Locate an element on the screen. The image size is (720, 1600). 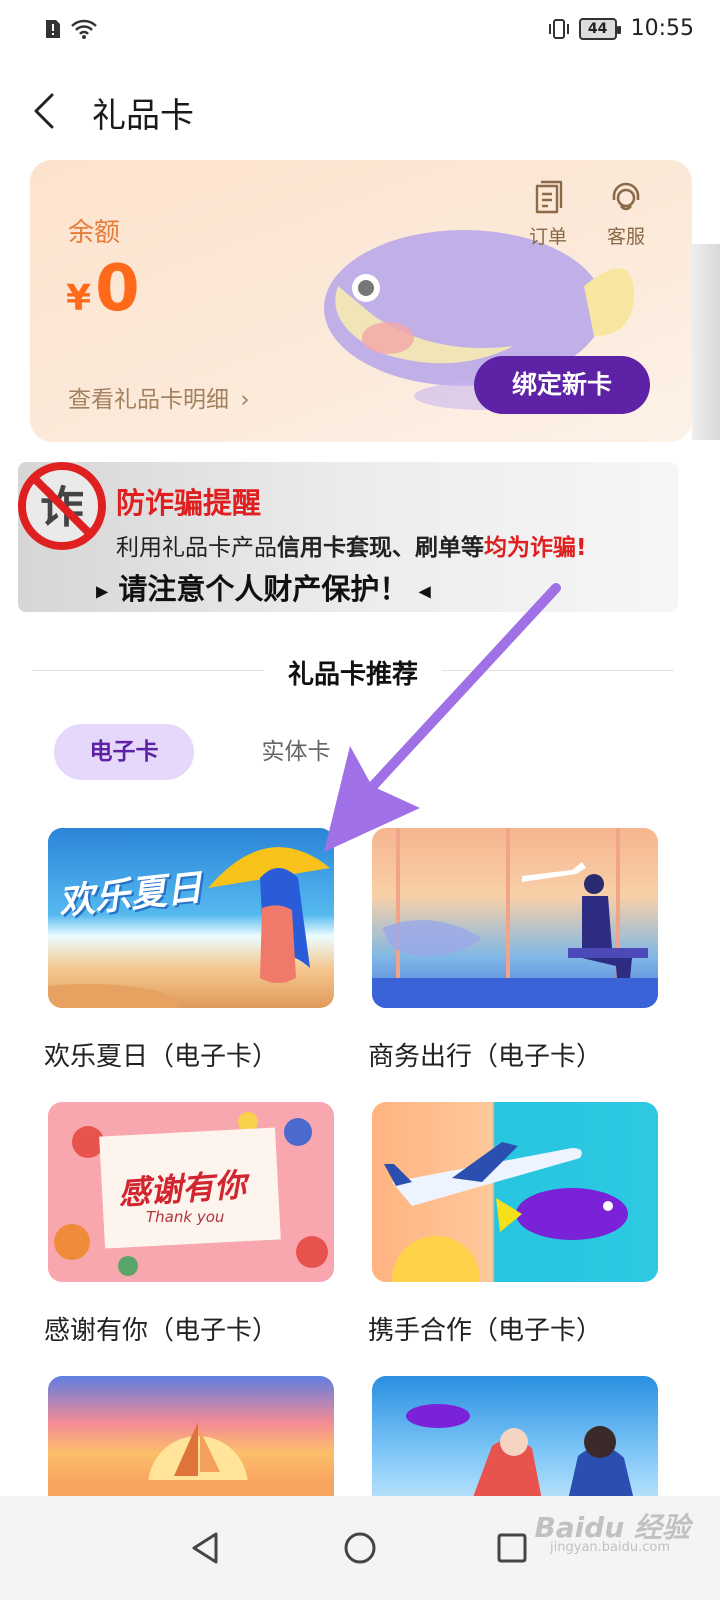
section-title: 礼品卡推荐 is located at coordinates (352, 675).